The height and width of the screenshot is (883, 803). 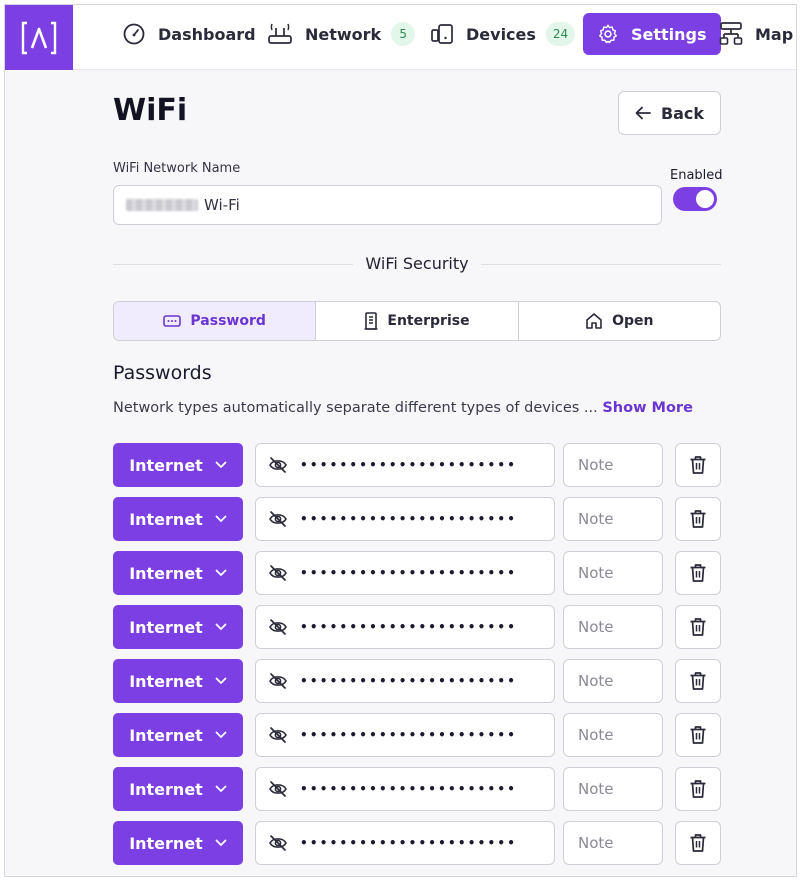 What do you see at coordinates (594, 321) in the screenshot?
I see `home-icon` at bounding box center [594, 321].